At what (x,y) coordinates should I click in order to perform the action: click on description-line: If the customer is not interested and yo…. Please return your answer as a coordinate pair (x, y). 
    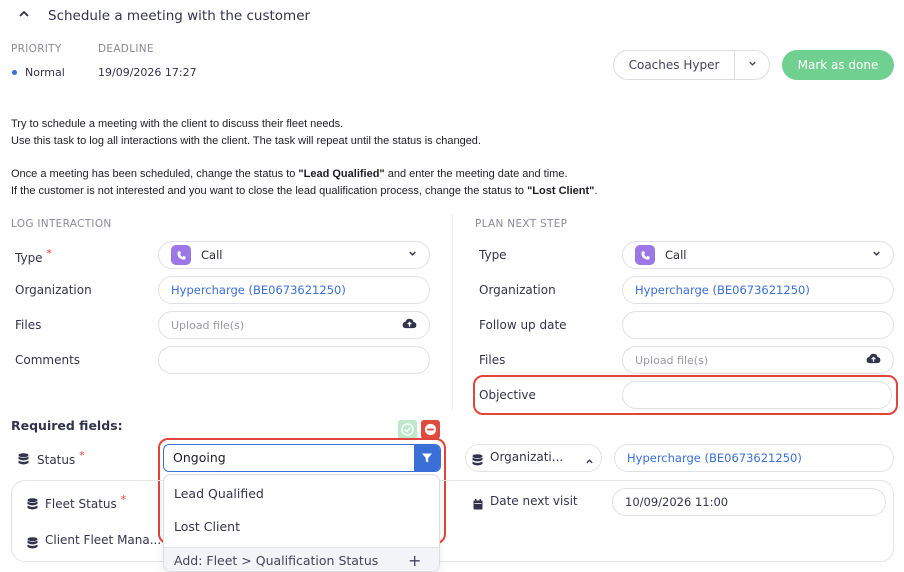
    Looking at the image, I should click on (304, 191).